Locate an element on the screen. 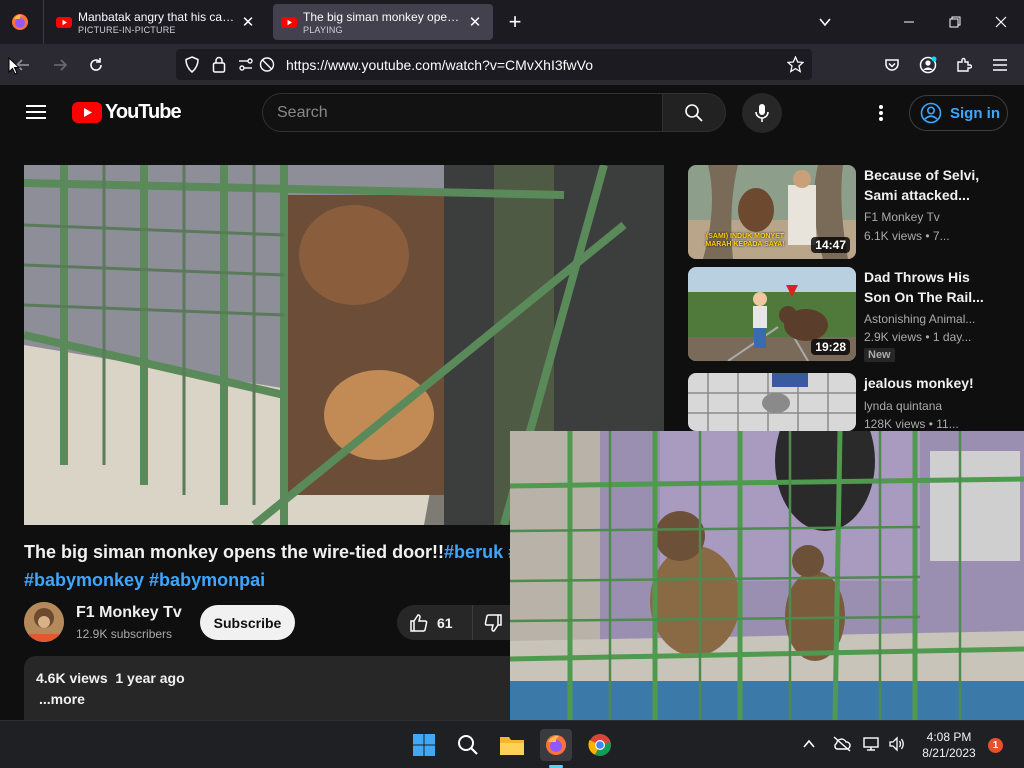 This screenshot has height=768, width=1024. views-and-date: 4.6K views 1 year ago is located at coordinates (110, 678).